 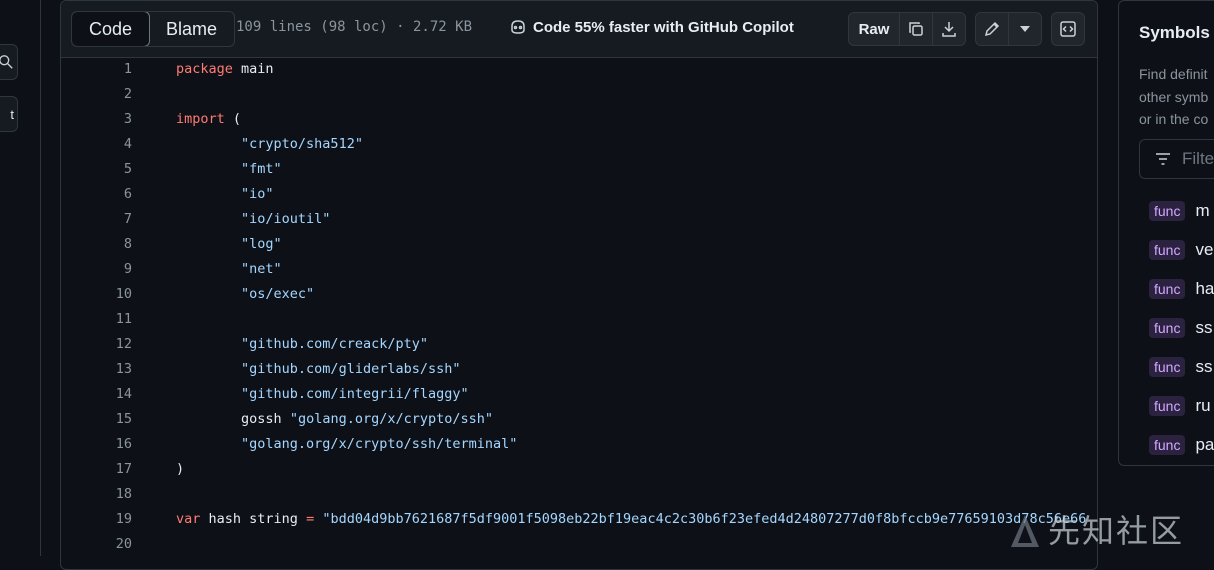 What do you see at coordinates (96, 219) in the screenshot?
I see `line-number: 7` at bounding box center [96, 219].